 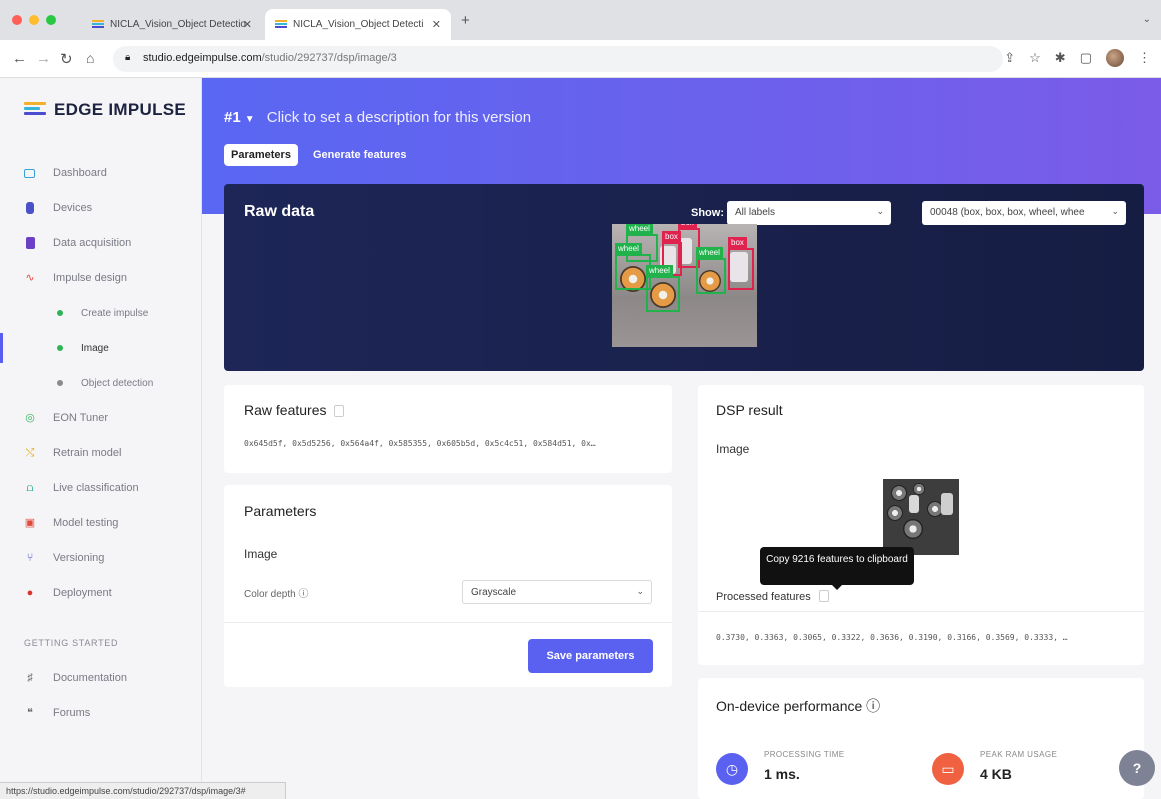 I want to click on forward-icon: →, so click(x=43, y=58).